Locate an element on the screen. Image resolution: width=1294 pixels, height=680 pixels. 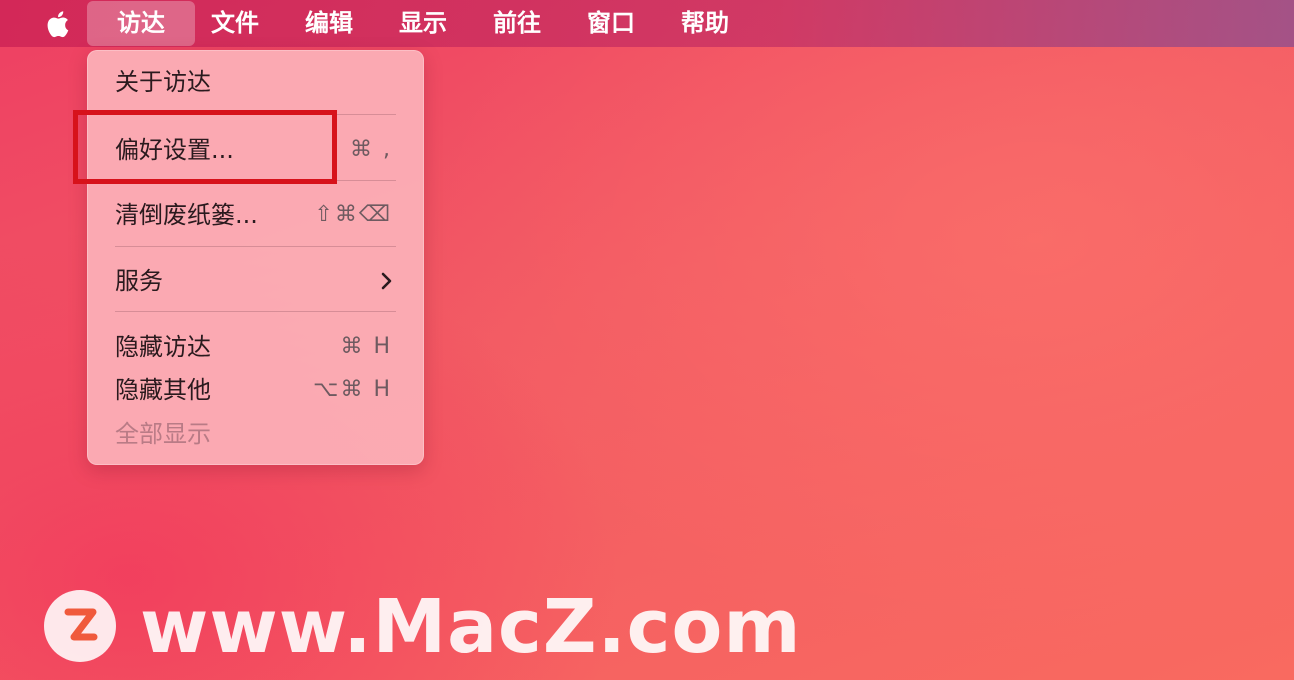
menu-item-services: 服务 is located at coordinates (255, 281).